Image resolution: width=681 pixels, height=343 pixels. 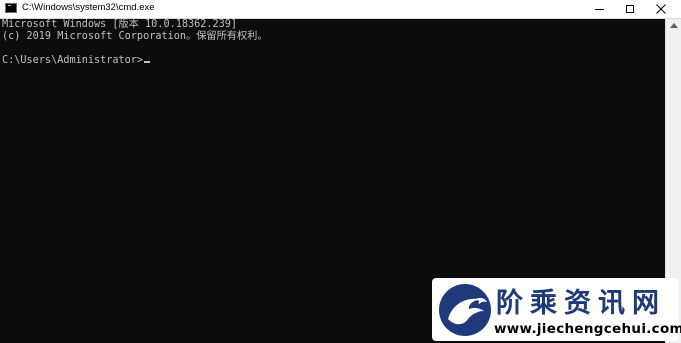 I want to click on console-line-copyright: (c) 2019 Microsoft Corporation。保留所有权利。, so click(x=135, y=36).